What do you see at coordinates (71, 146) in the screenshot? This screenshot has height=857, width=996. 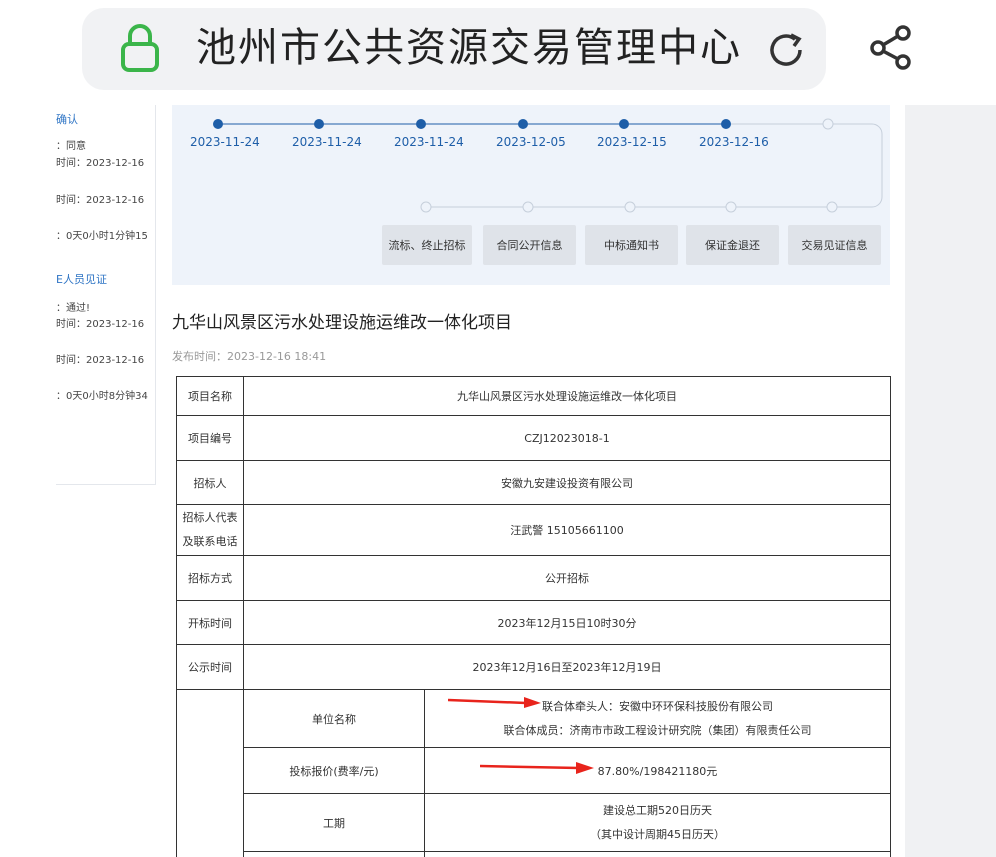 I see `sidebar-item: ：同意` at bounding box center [71, 146].